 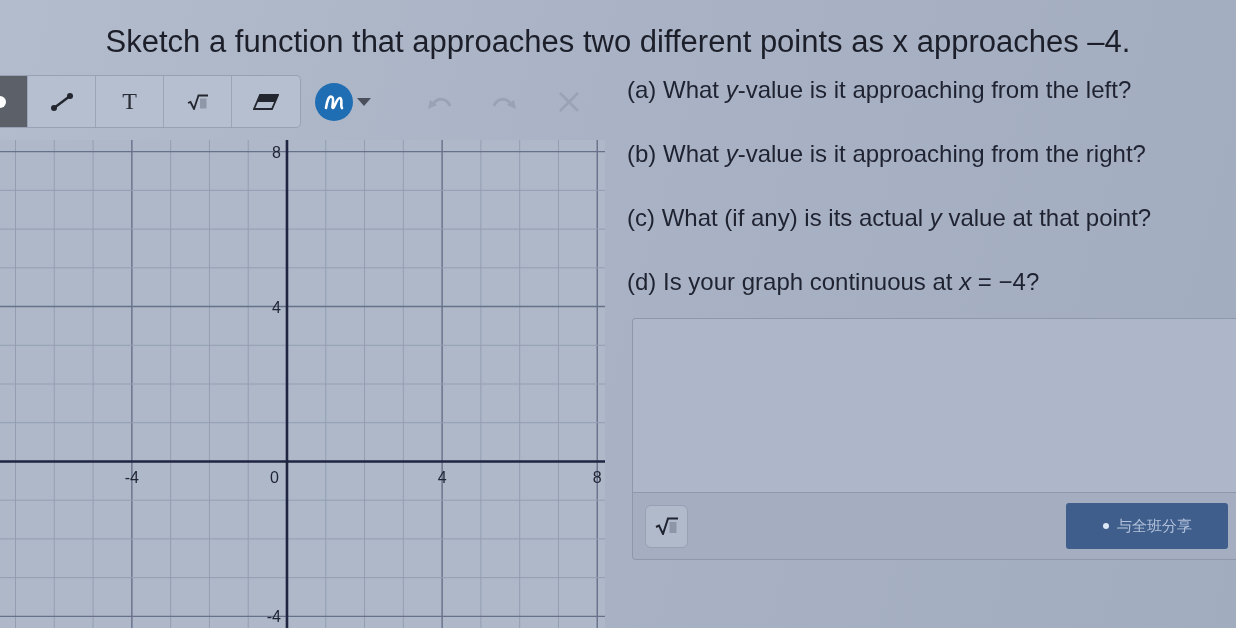 I want to click on question-text: (a) What y-value is it approaching from the left?, so click(x=880, y=90).